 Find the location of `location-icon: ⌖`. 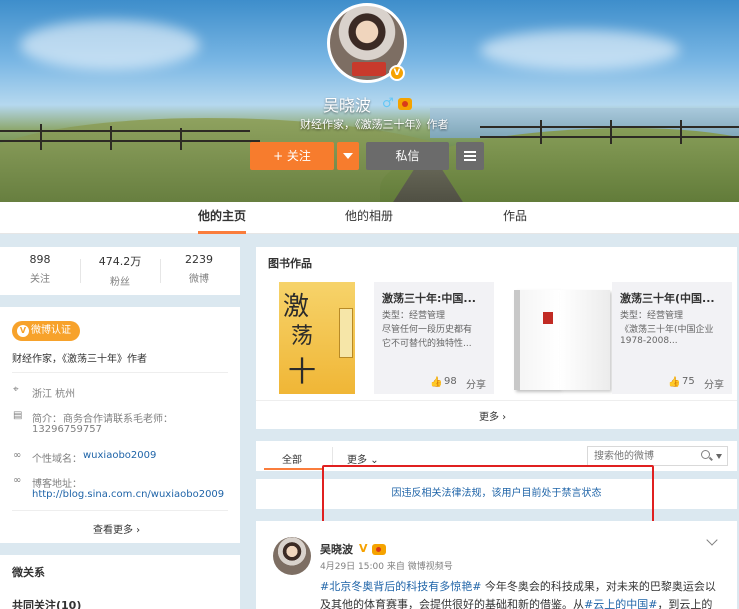

location-icon: ⌖ is located at coordinates (16, 389).